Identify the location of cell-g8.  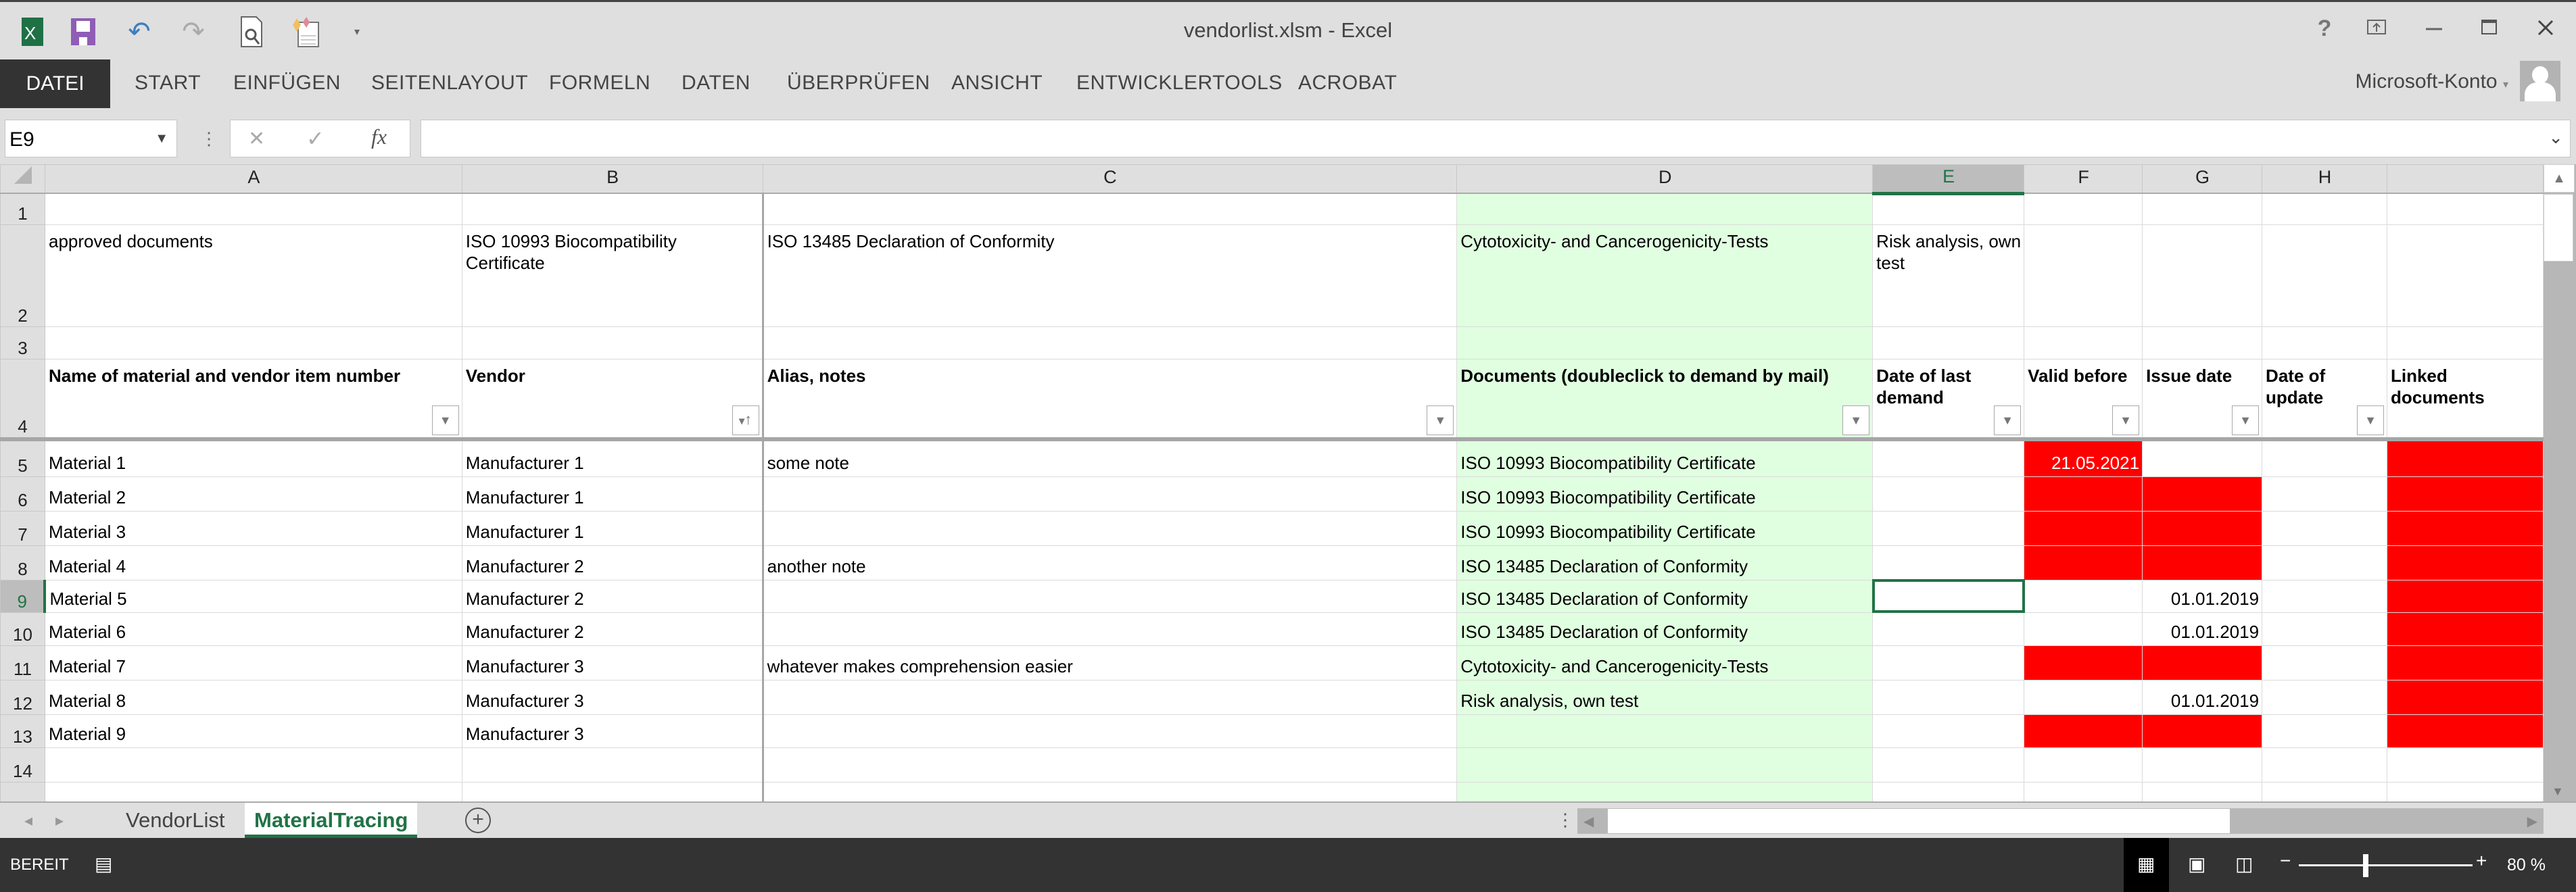
(2202, 562).